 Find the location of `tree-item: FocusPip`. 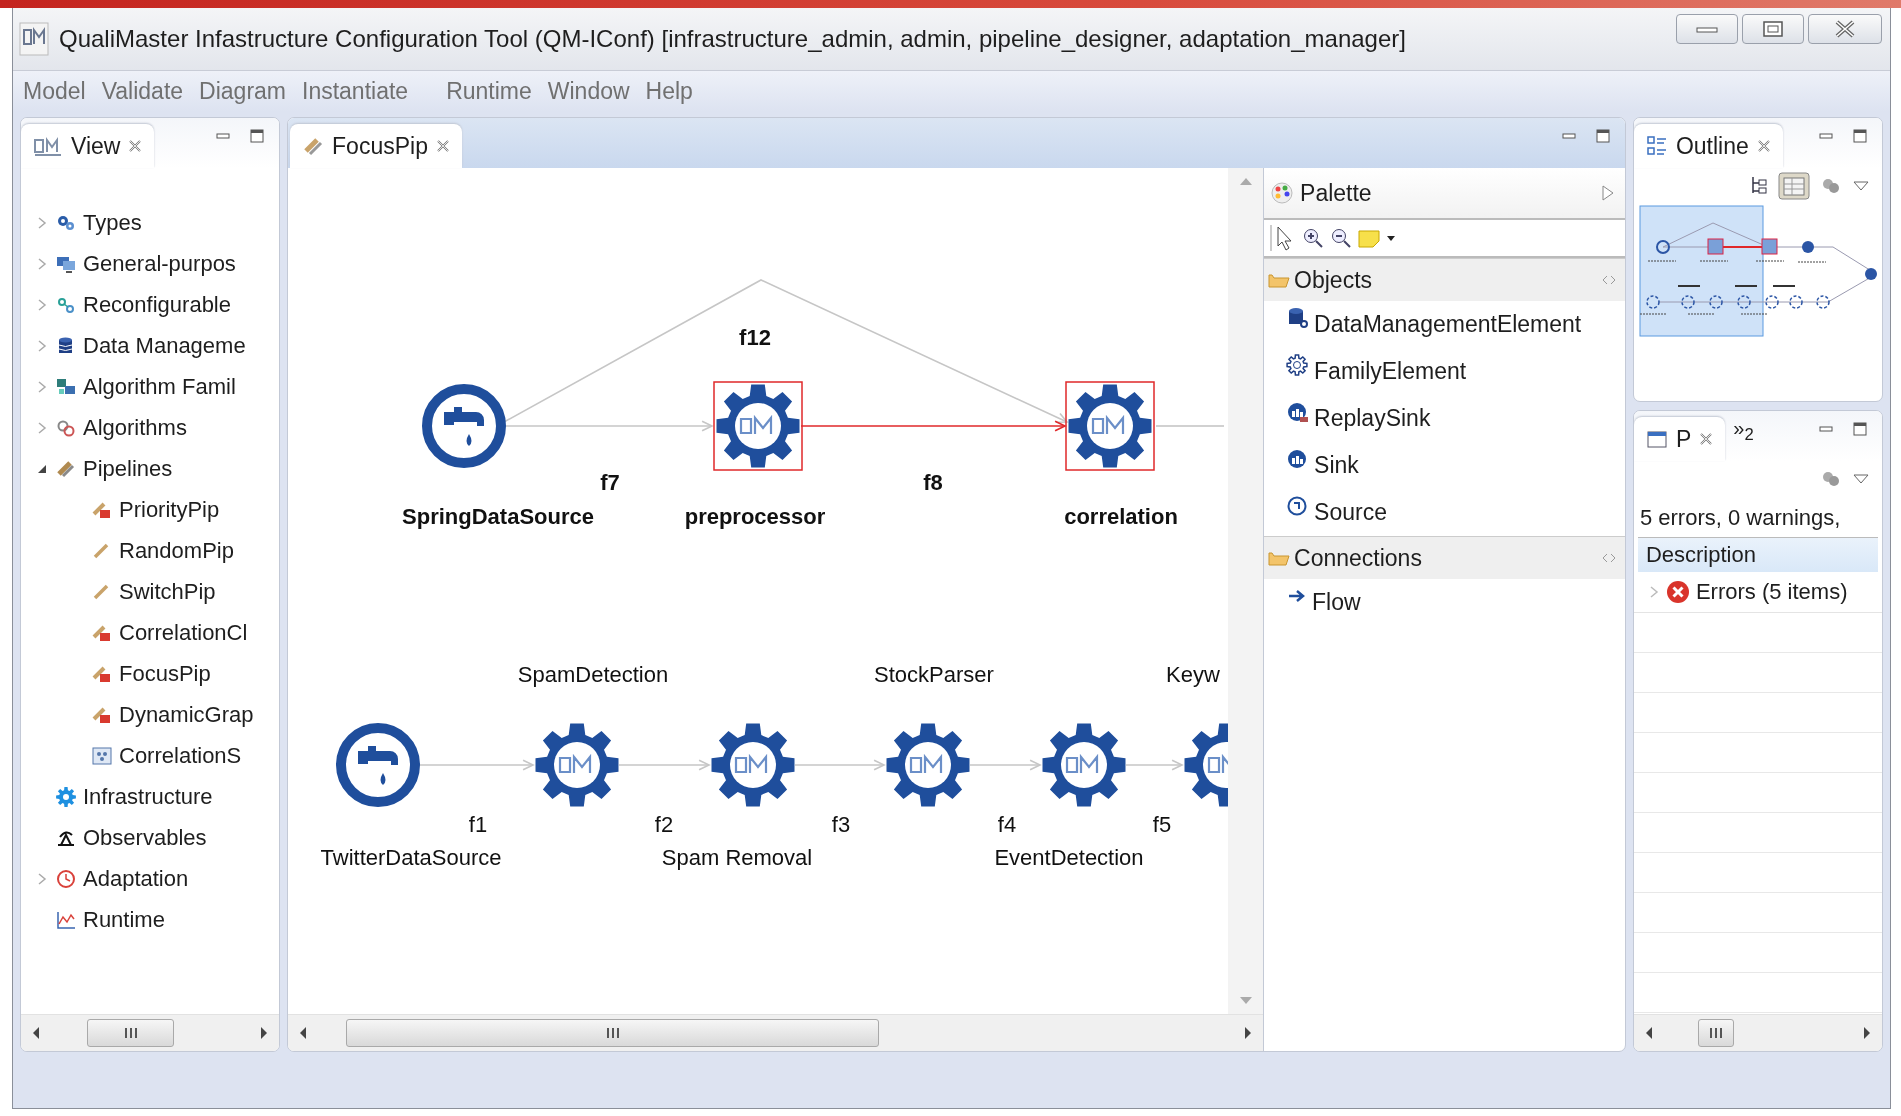

tree-item: FocusPip is located at coordinates (165, 673).